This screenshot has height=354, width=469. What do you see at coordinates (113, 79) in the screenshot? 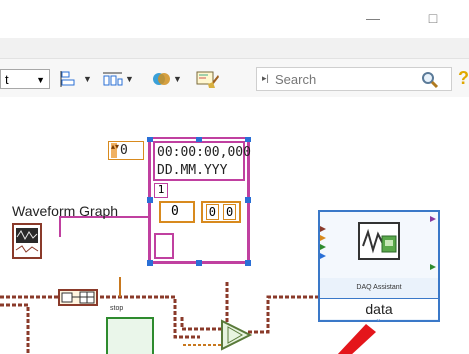
I see `distribute-objects-icon` at bounding box center [113, 79].